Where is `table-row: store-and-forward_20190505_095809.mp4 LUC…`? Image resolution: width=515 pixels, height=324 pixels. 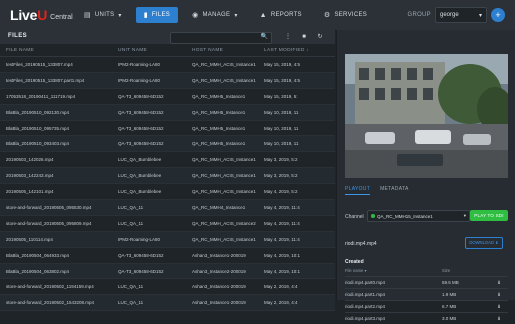 table-row: store-and-forward_20190505_095809.mp4 LUC… is located at coordinates (167, 224).